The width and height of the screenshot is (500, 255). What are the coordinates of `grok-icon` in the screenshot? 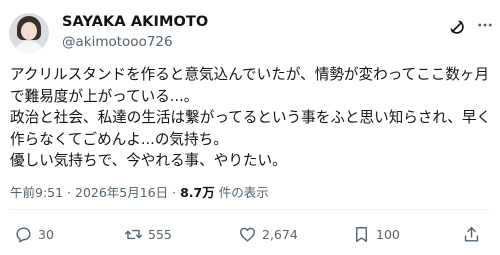 It's located at (457, 27).